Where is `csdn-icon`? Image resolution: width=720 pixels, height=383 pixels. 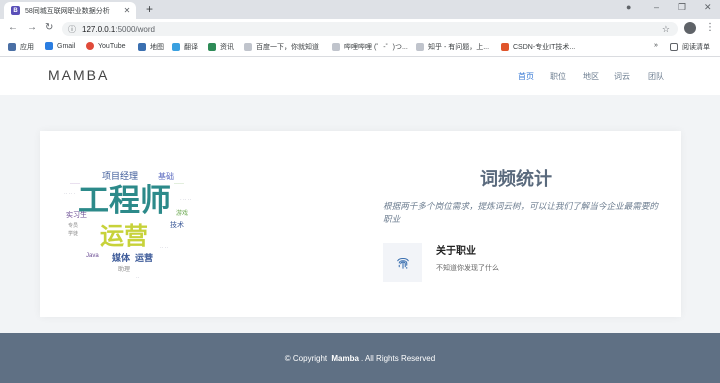 csdn-icon is located at coordinates (505, 47).